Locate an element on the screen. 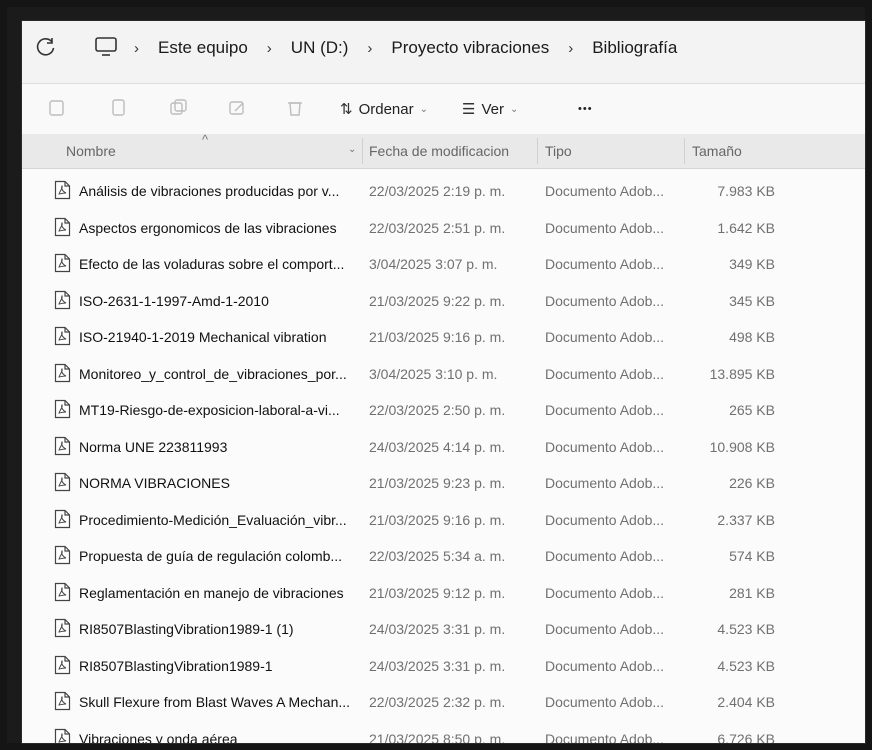 The width and height of the screenshot is (872, 750). file-date: 3/04/2025 3:07 p. m. is located at coordinates (433, 264).